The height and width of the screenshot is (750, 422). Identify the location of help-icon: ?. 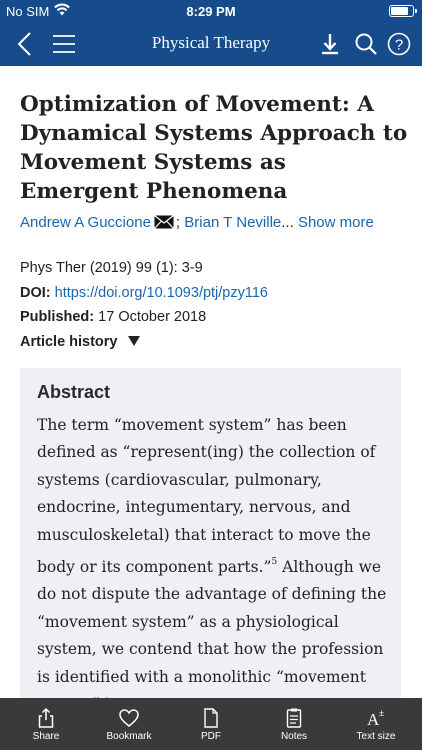
(400, 44).